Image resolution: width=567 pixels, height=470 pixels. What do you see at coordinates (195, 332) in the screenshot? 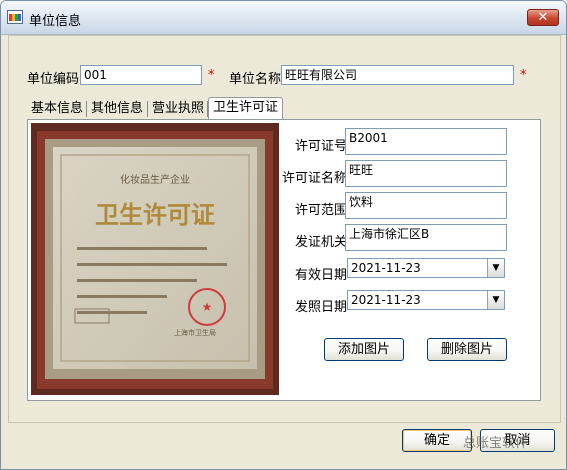
I see `seal-caption: 上海市卫生局` at bounding box center [195, 332].